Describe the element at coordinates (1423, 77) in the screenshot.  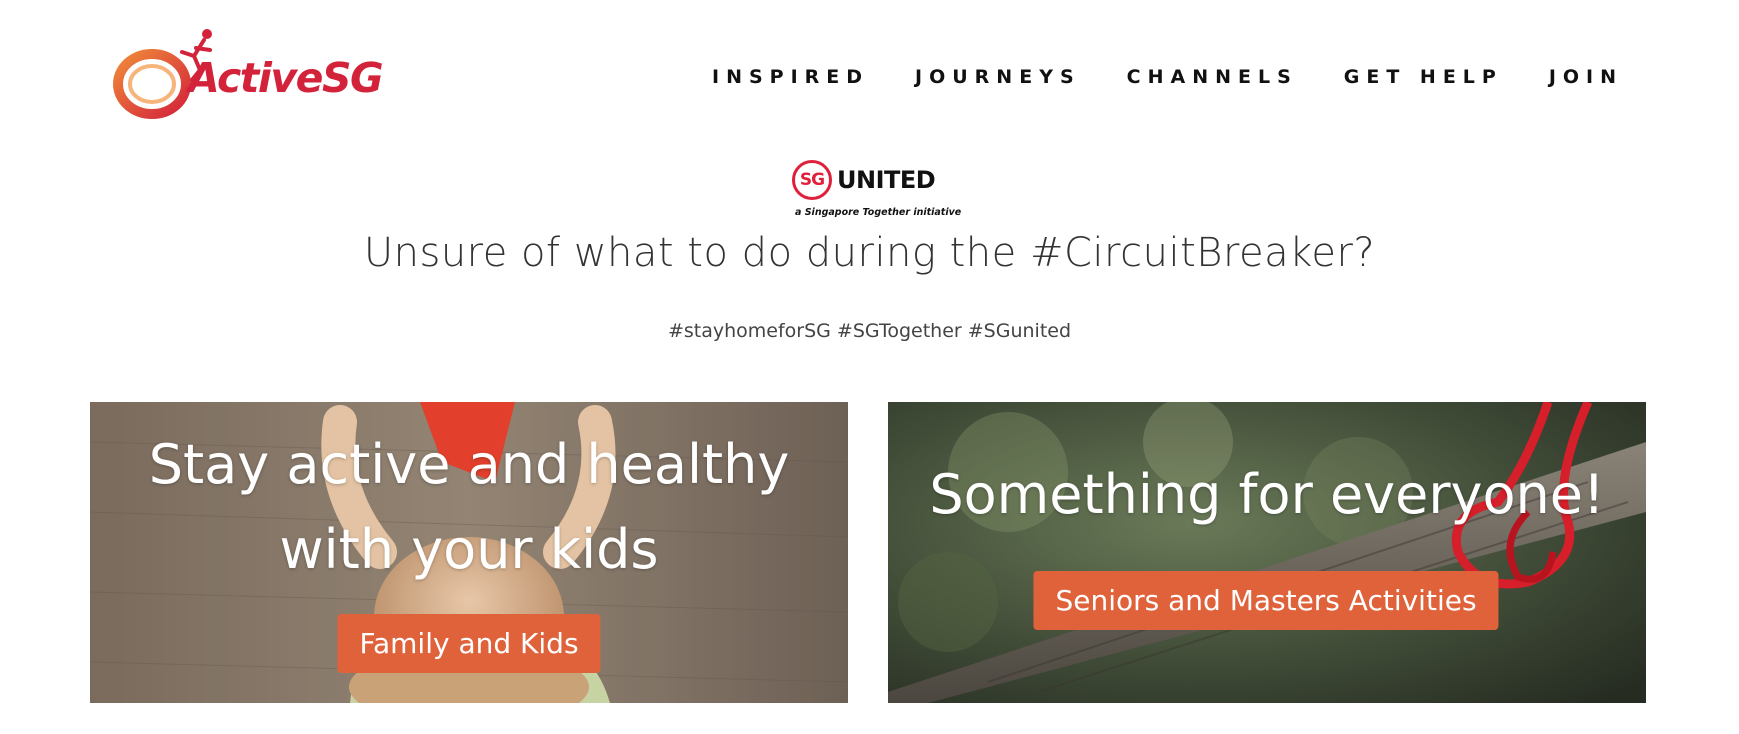
I see `nav-get-help: GET HELP` at that location.